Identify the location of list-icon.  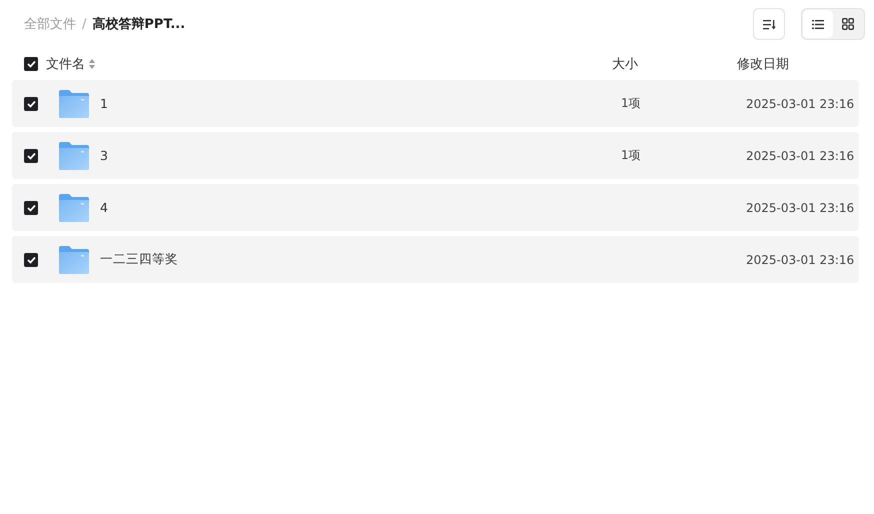
(818, 24).